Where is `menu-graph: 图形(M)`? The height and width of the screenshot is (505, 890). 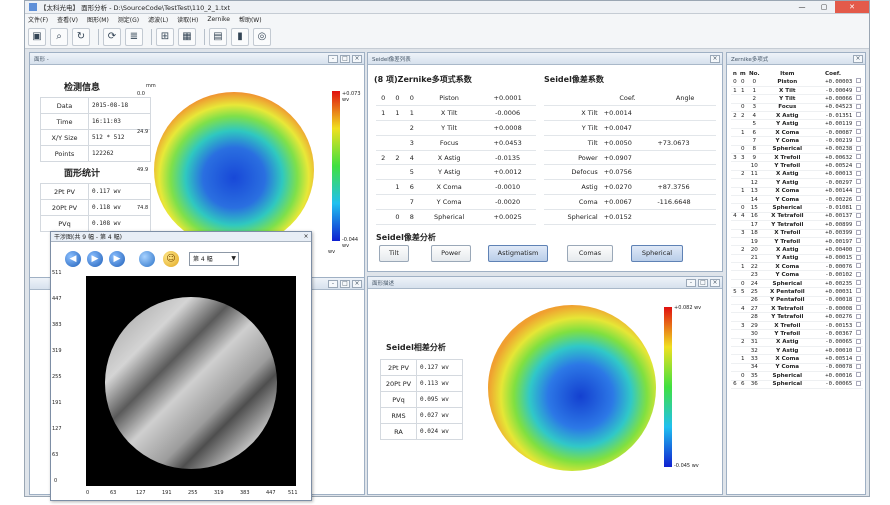 menu-graph: 图形(M) is located at coordinates (98, 19).